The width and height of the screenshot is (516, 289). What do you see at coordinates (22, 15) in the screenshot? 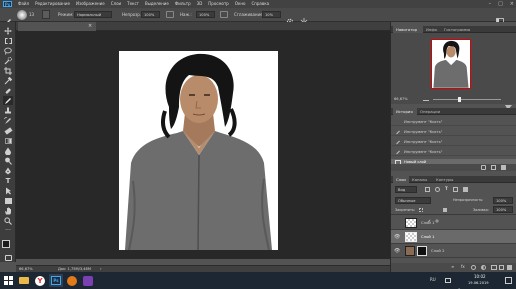
I see `brush-preset-picker` at bounding box center [22, 15].